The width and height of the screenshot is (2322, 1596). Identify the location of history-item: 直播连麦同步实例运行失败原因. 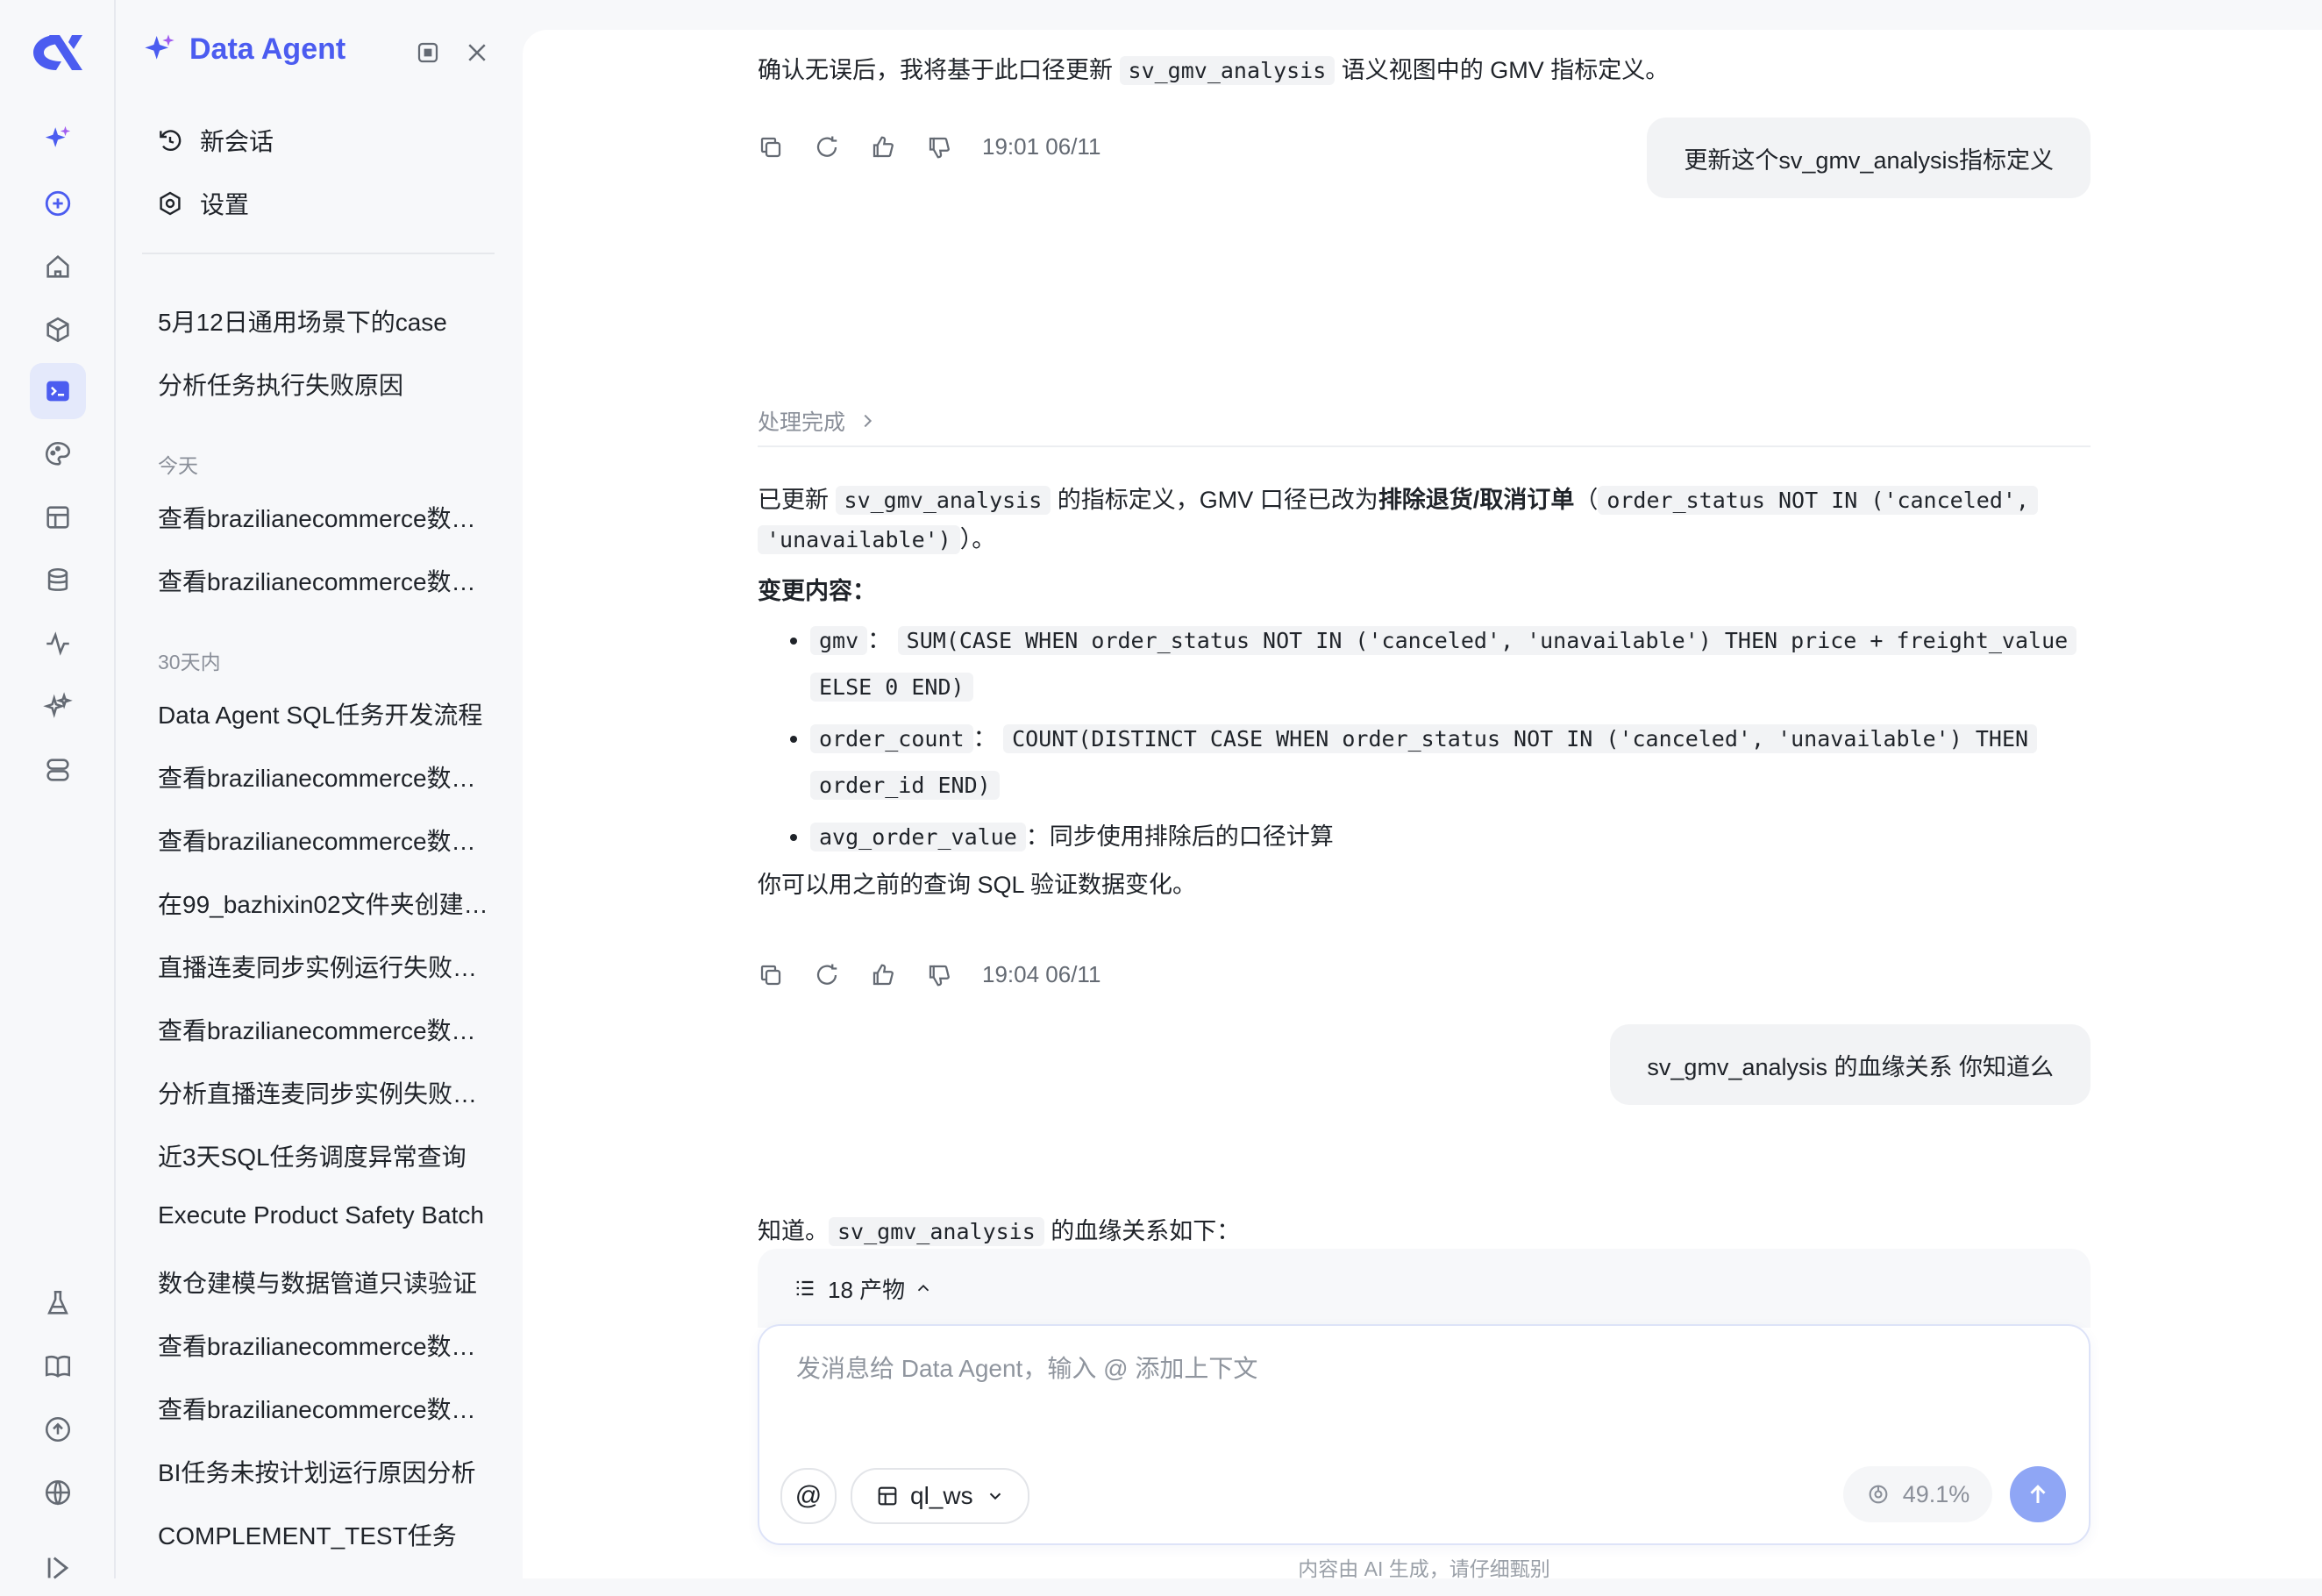
(324, 967).